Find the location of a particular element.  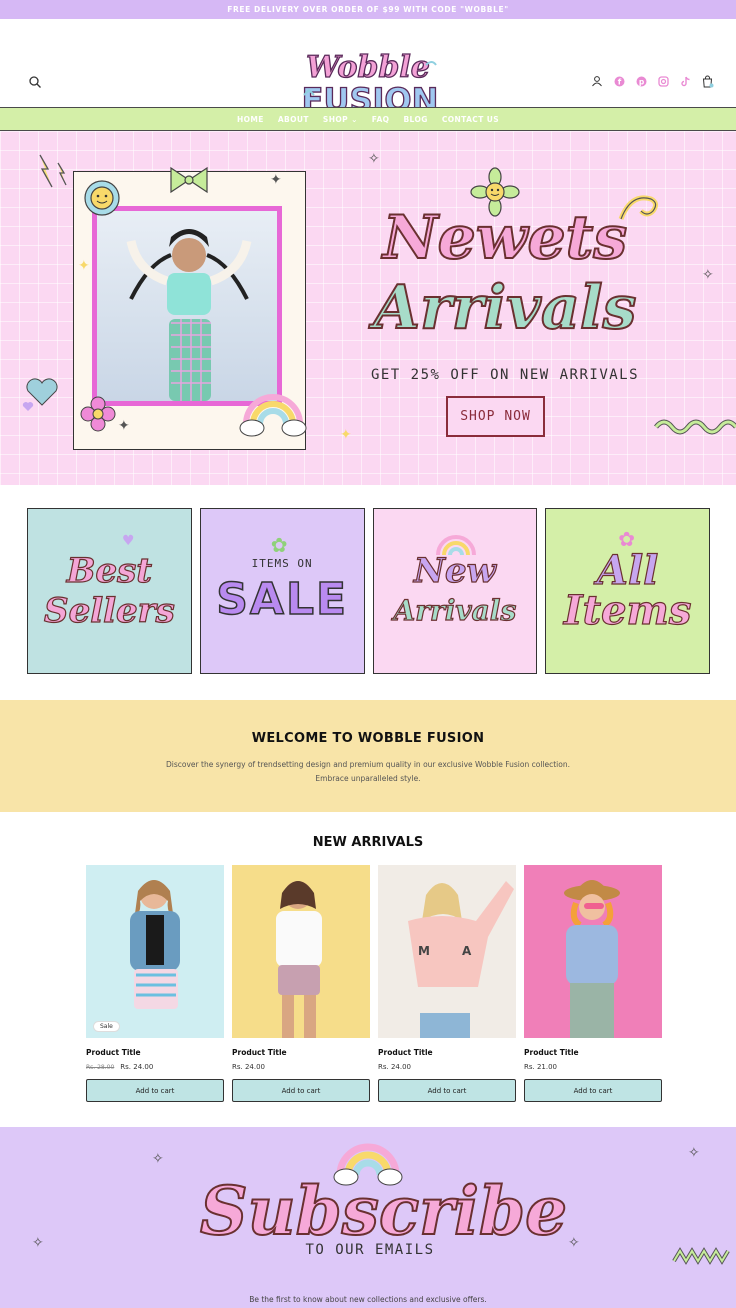

nav-blog: BLOG is located at coordinates (415, 119).